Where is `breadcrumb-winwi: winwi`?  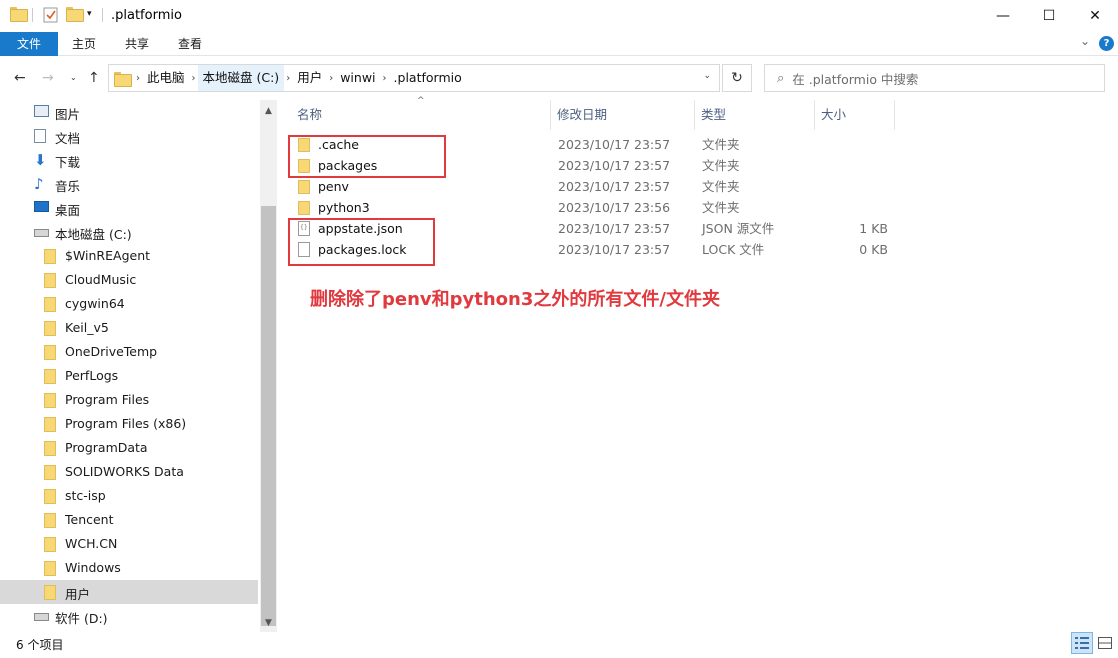 breadcrumb-winwi: winwi is located at coordinates (357, 78).